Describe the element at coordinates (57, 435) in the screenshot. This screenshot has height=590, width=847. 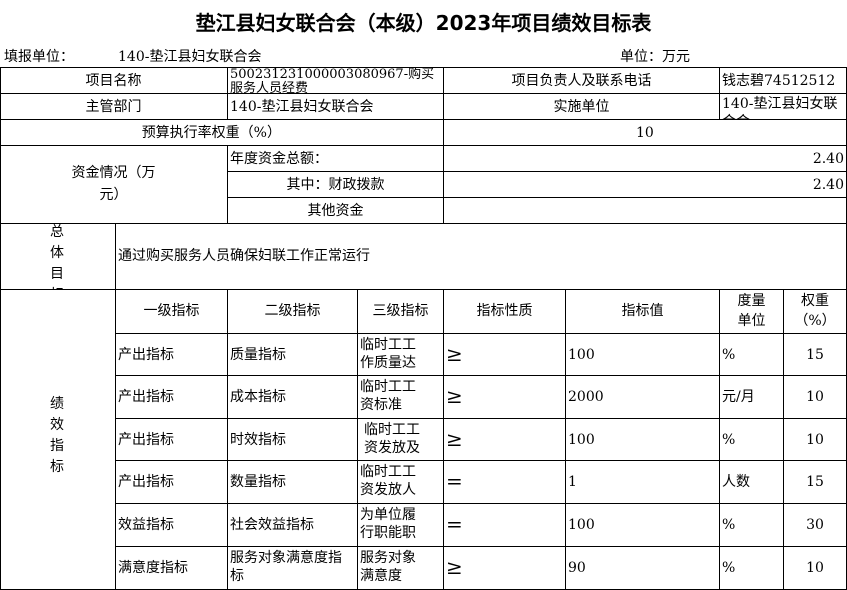
I see `metrics-label: 绩效指标` at that location.